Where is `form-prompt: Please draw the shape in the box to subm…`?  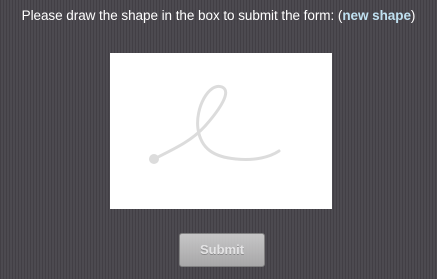 form-prompt: Please draw the shape in the box to subm… is located at coordinates (218, 15).